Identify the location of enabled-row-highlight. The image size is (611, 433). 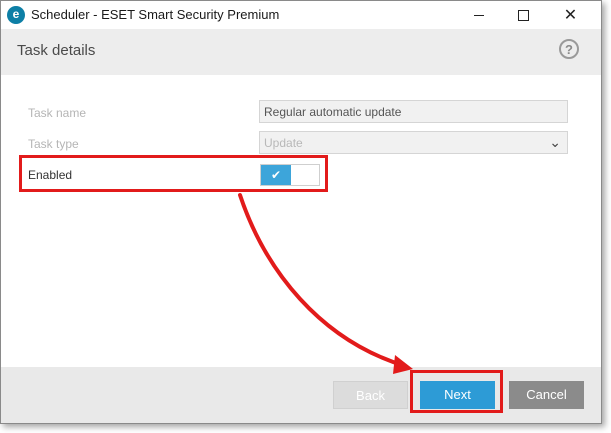
(173, 173).